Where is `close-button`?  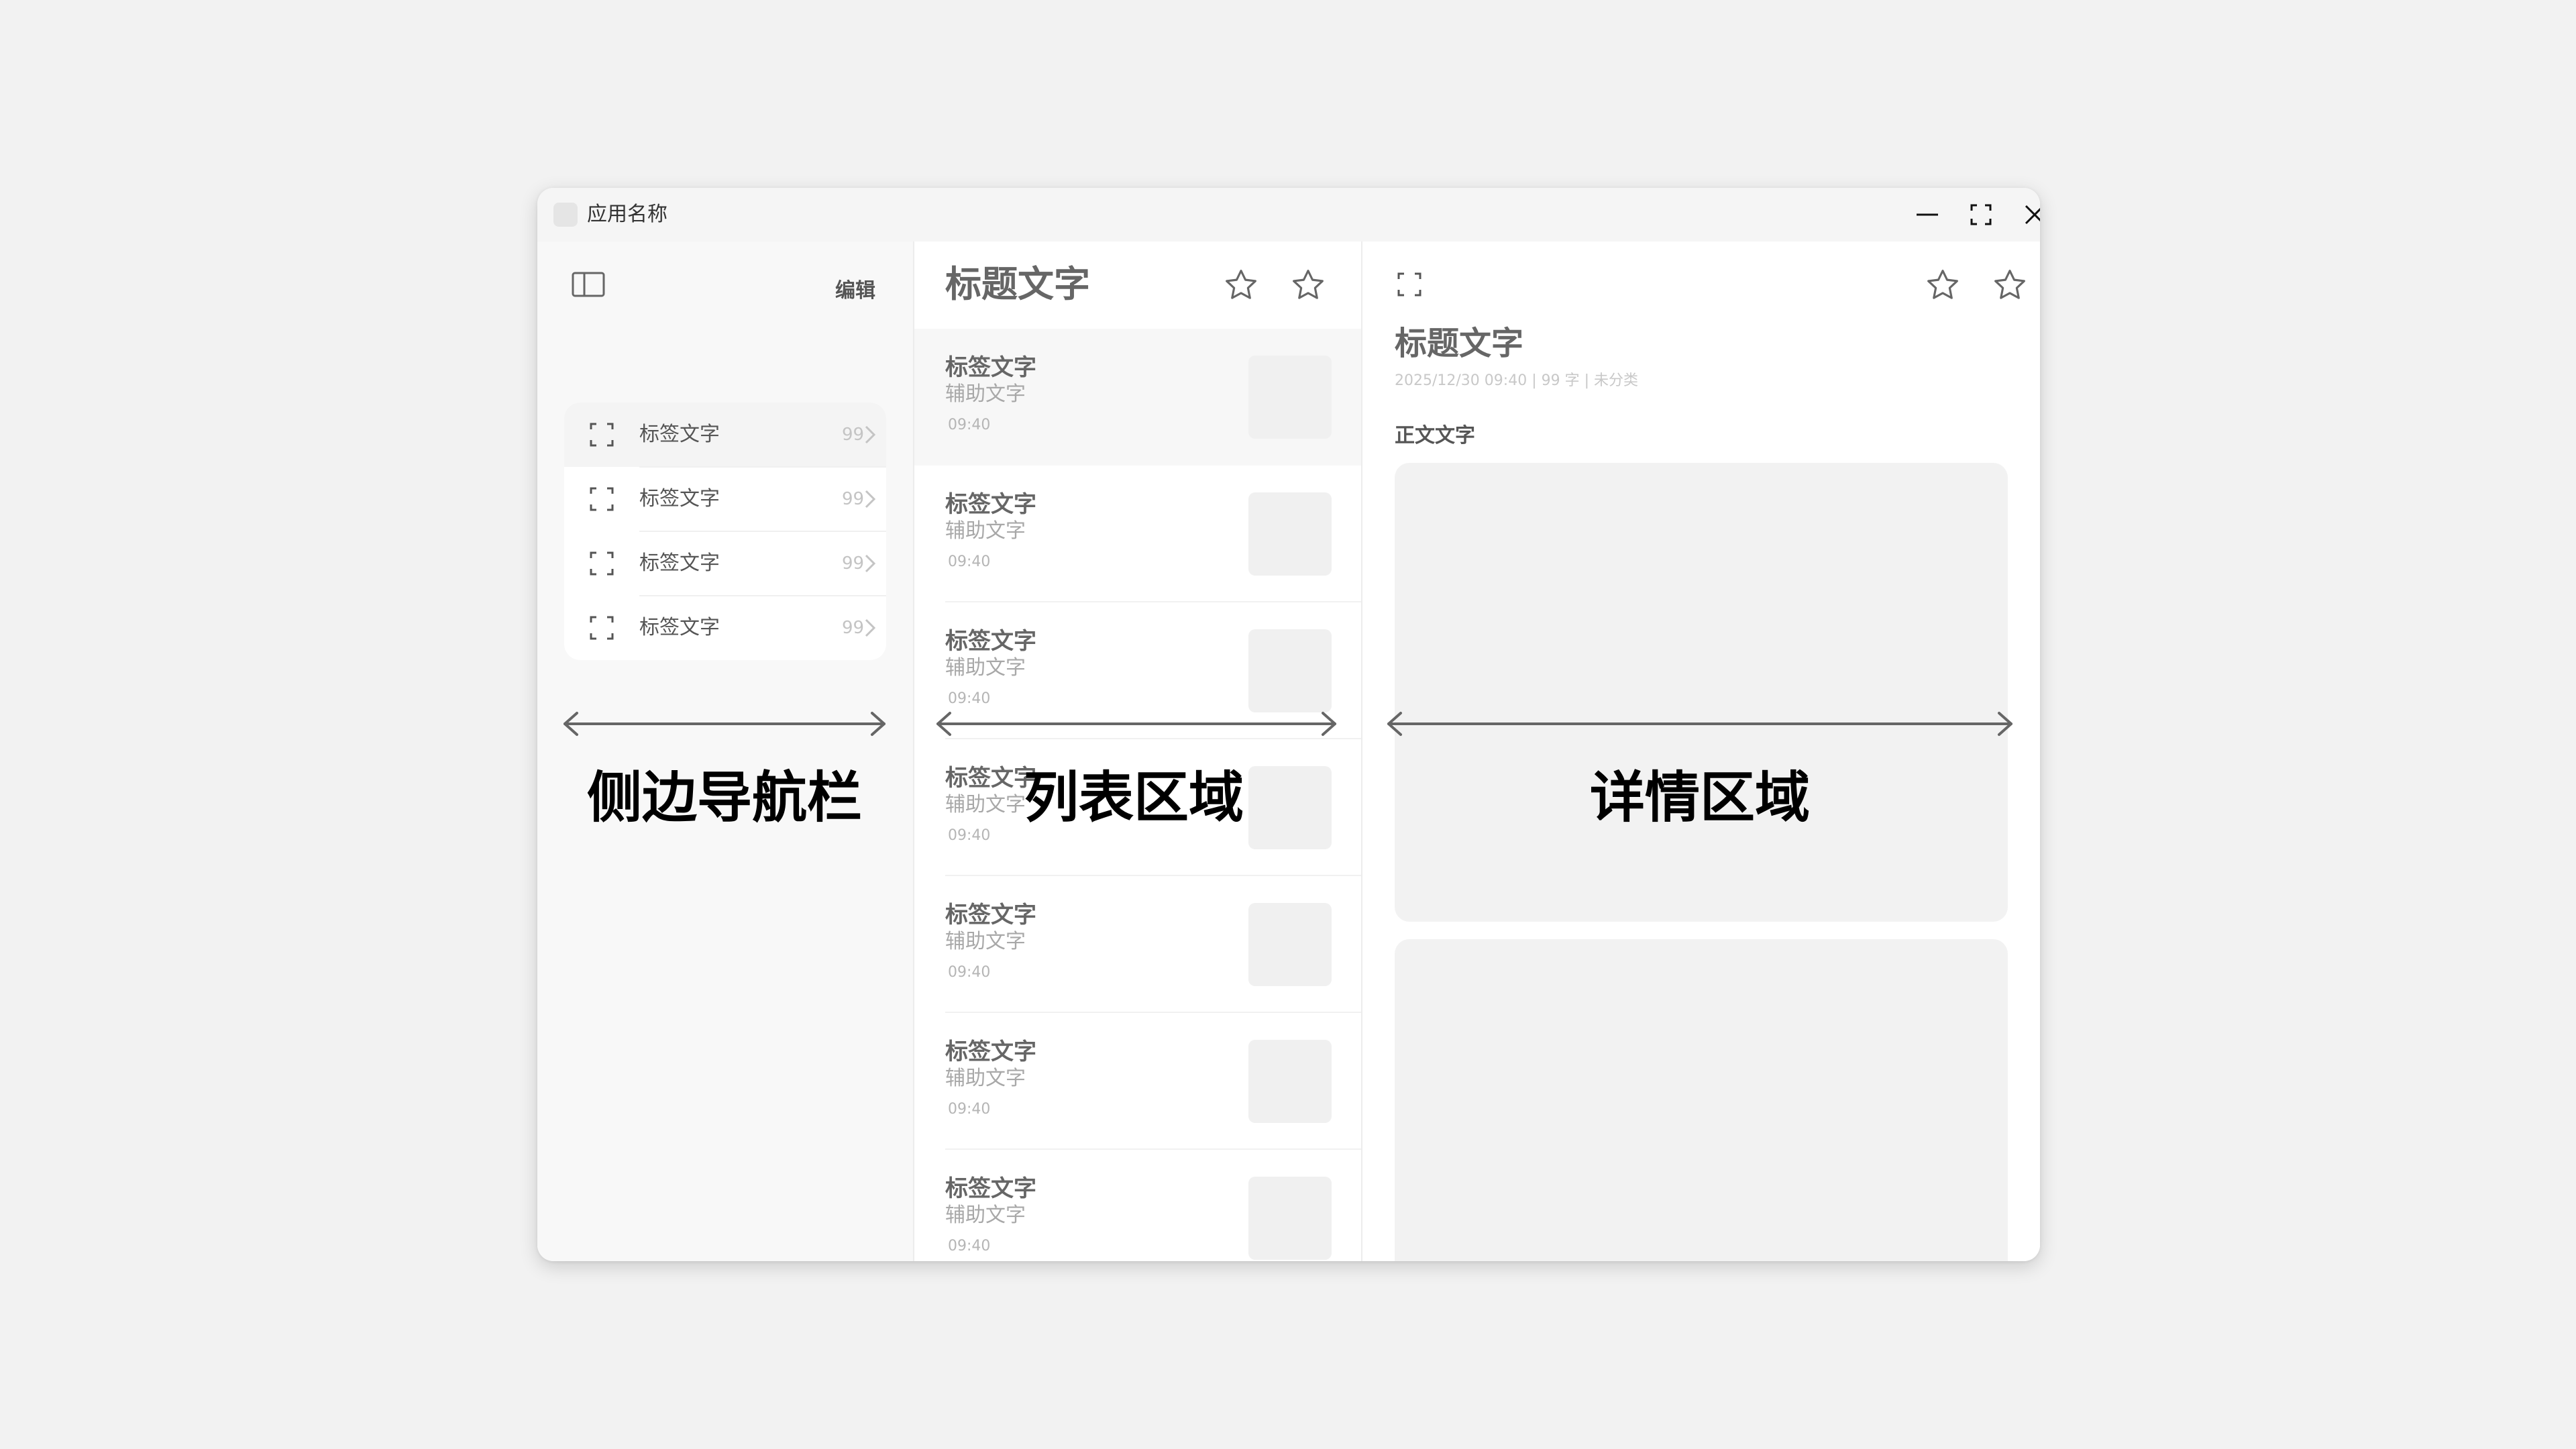 close-button is located at coordinates (2030, 214).